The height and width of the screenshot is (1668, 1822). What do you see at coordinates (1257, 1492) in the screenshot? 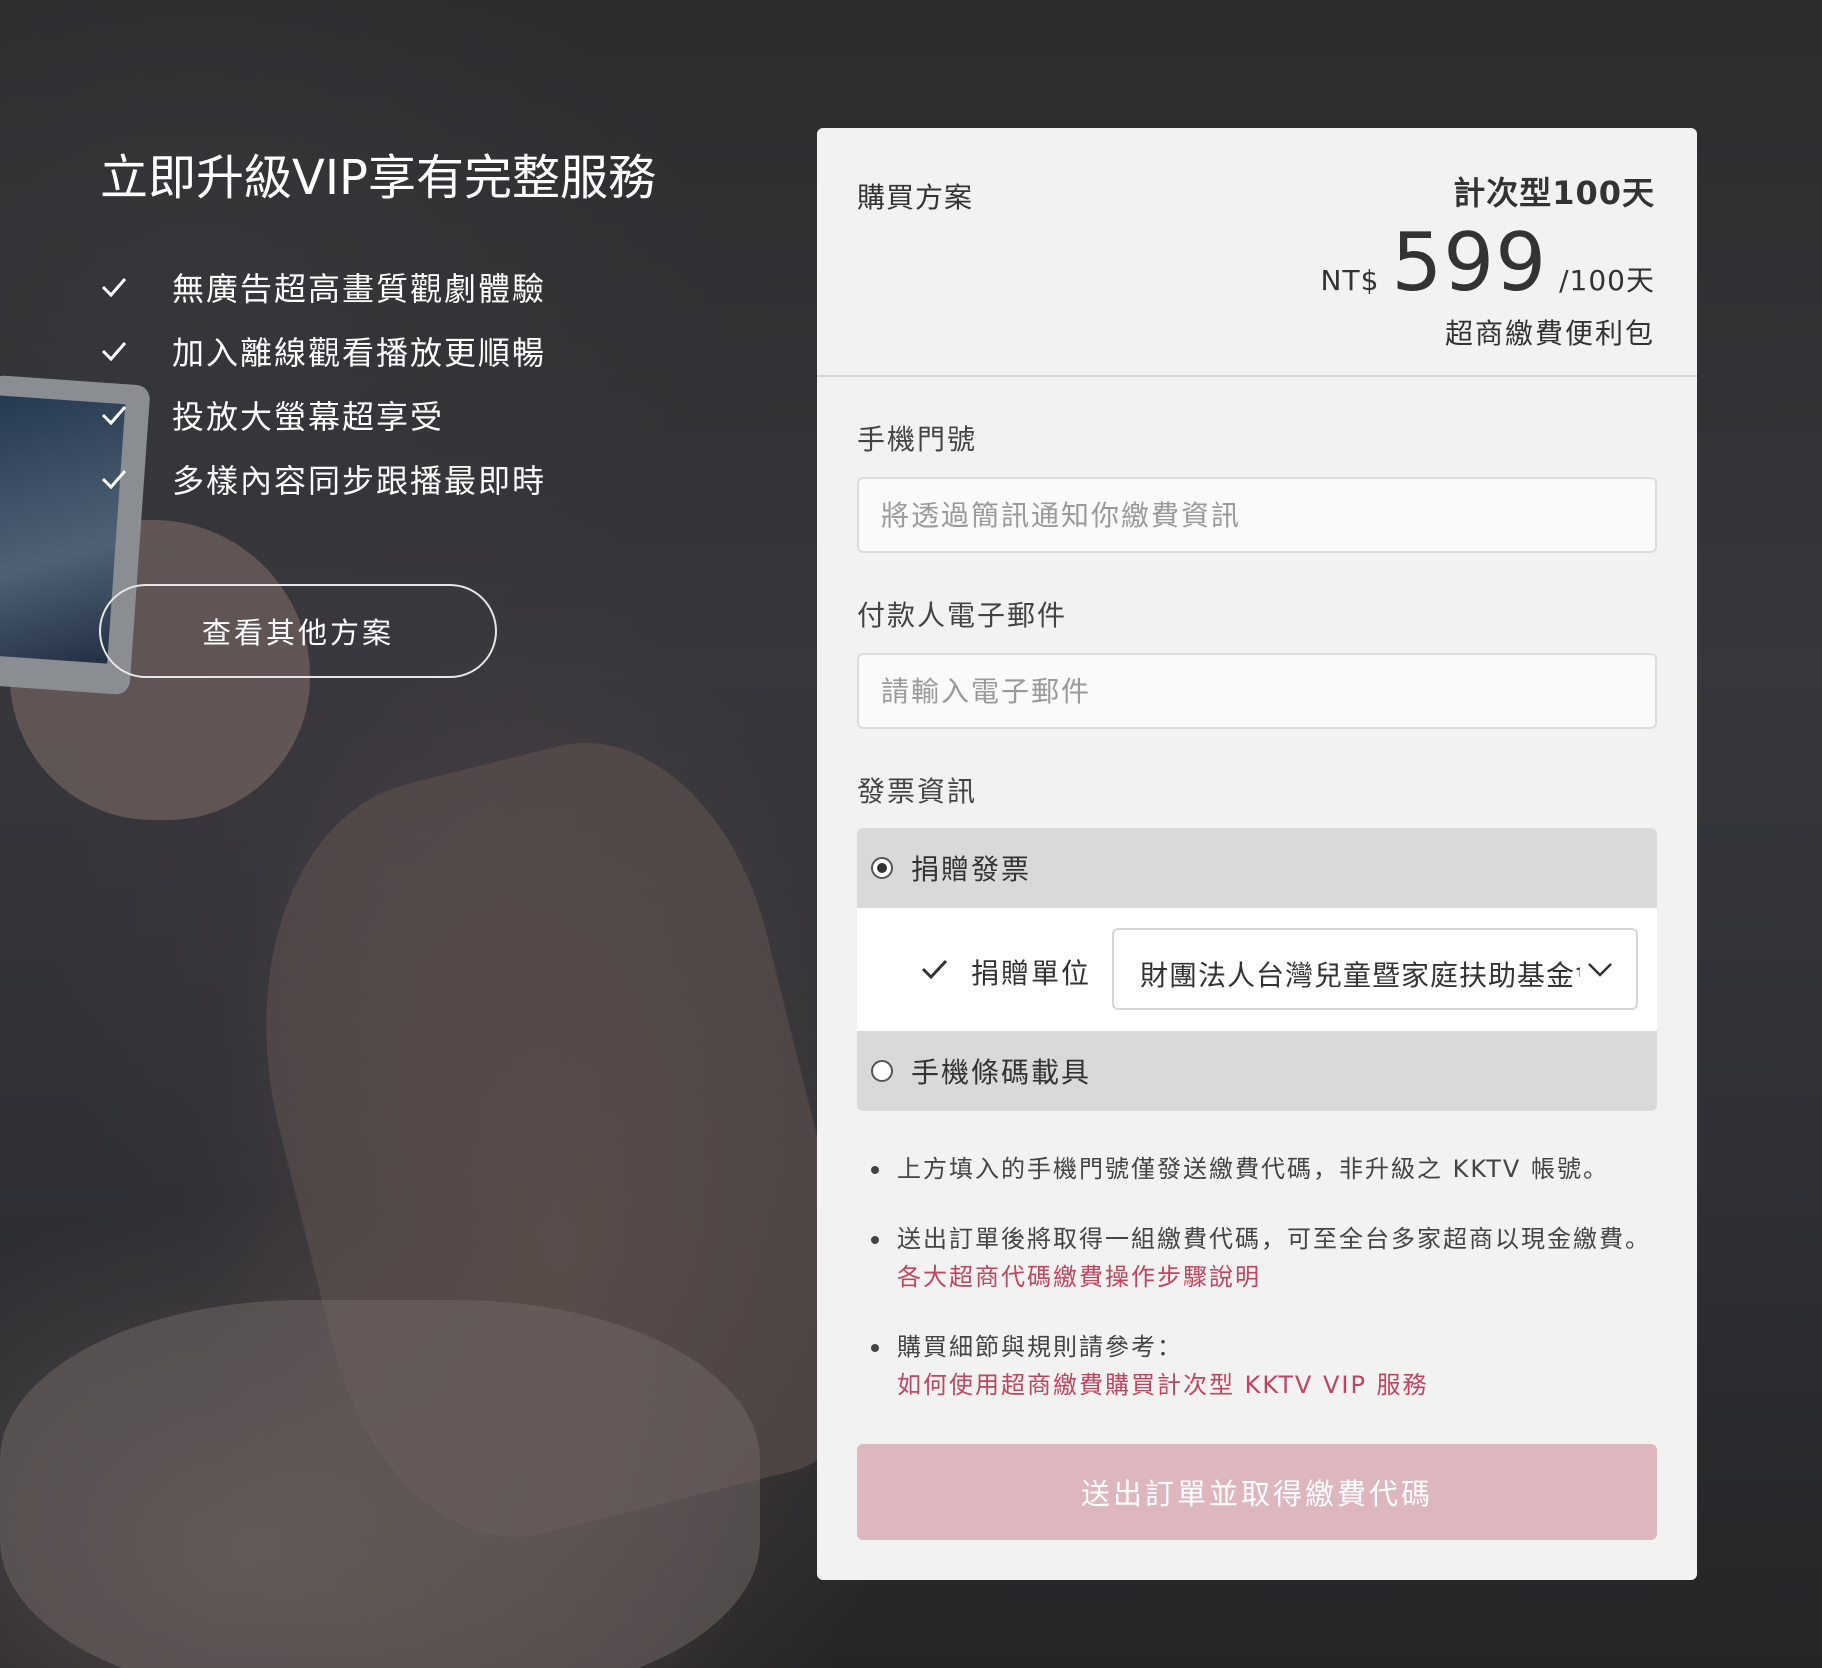
I see `submit-order-button: 送出訂單並取得繳費代碼` at bounding box center [1257, 1492].